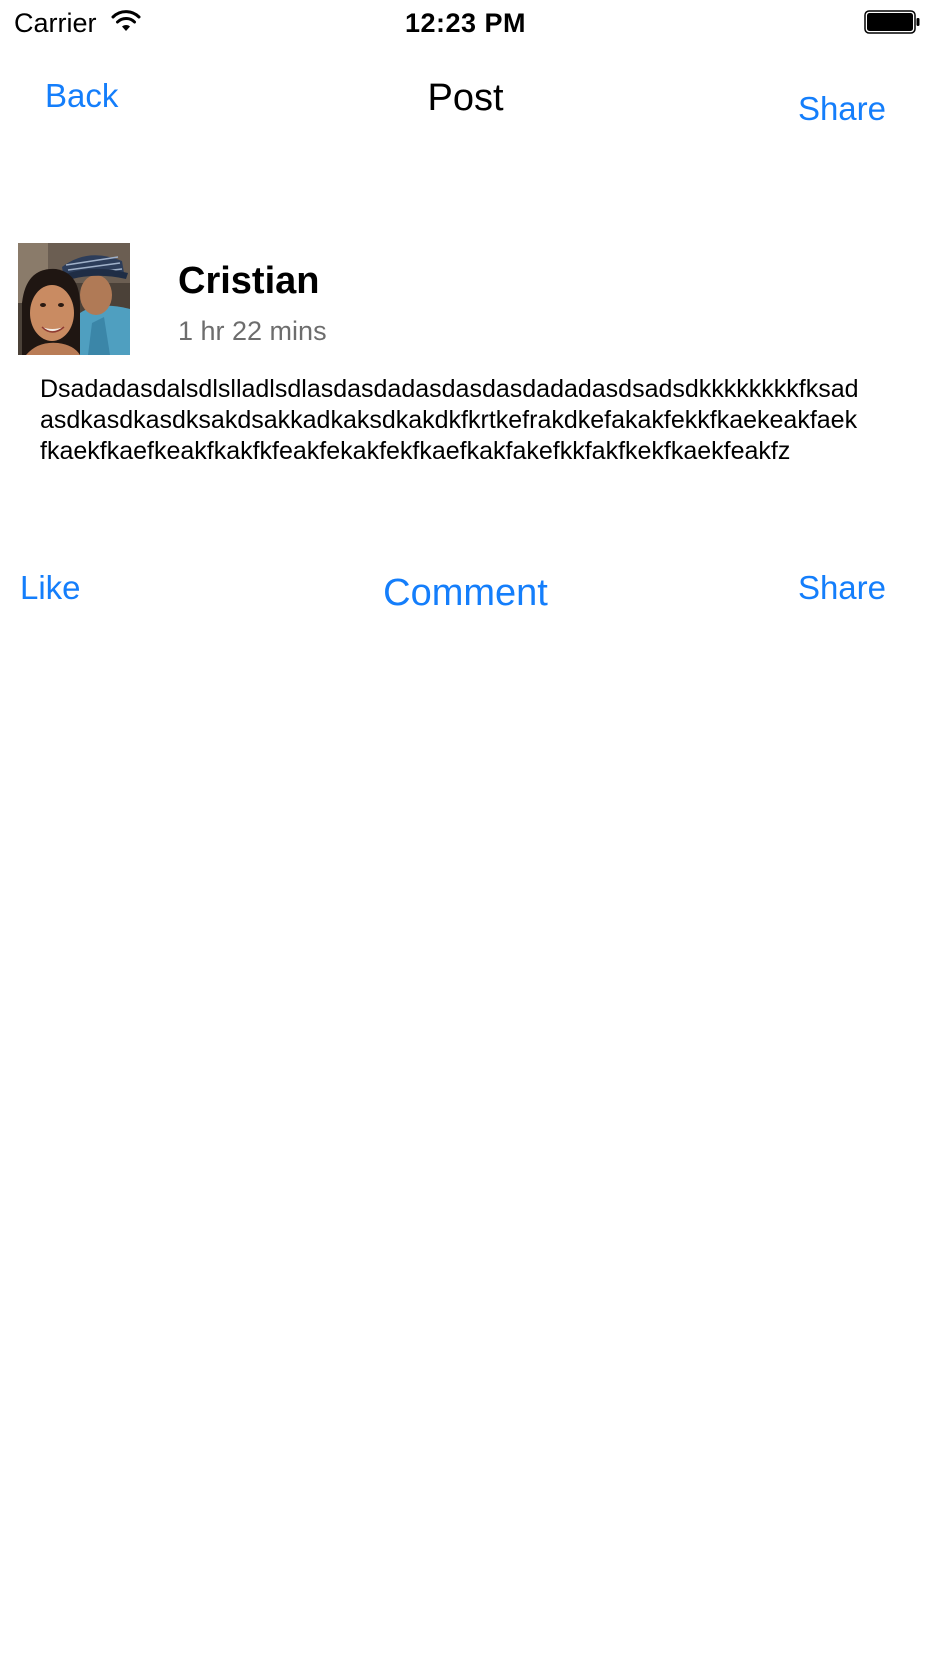 Image resolution: width=931 pixels, height=1656 pixels. I want to click on author-name: Cristian, so click(248, 281).